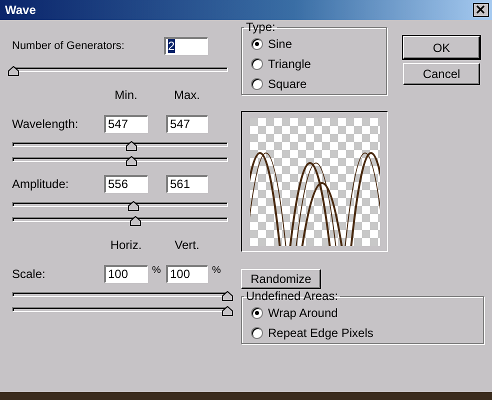  I want to click on close-icon, so click(481, 10).